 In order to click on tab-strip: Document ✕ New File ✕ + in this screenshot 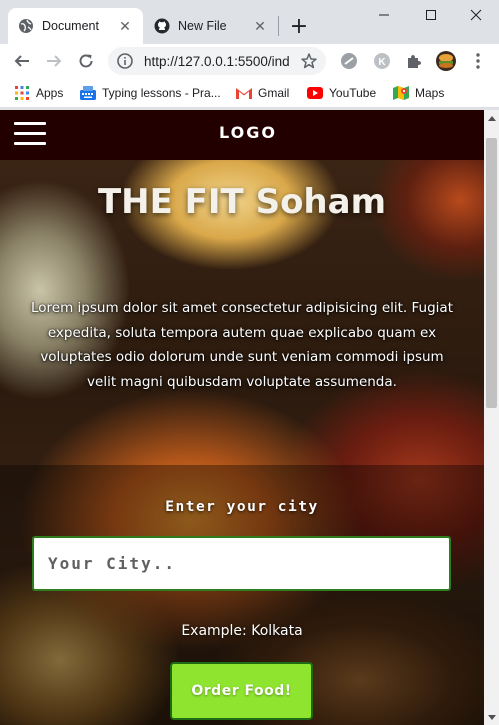, I will do `click(249, 22)`.